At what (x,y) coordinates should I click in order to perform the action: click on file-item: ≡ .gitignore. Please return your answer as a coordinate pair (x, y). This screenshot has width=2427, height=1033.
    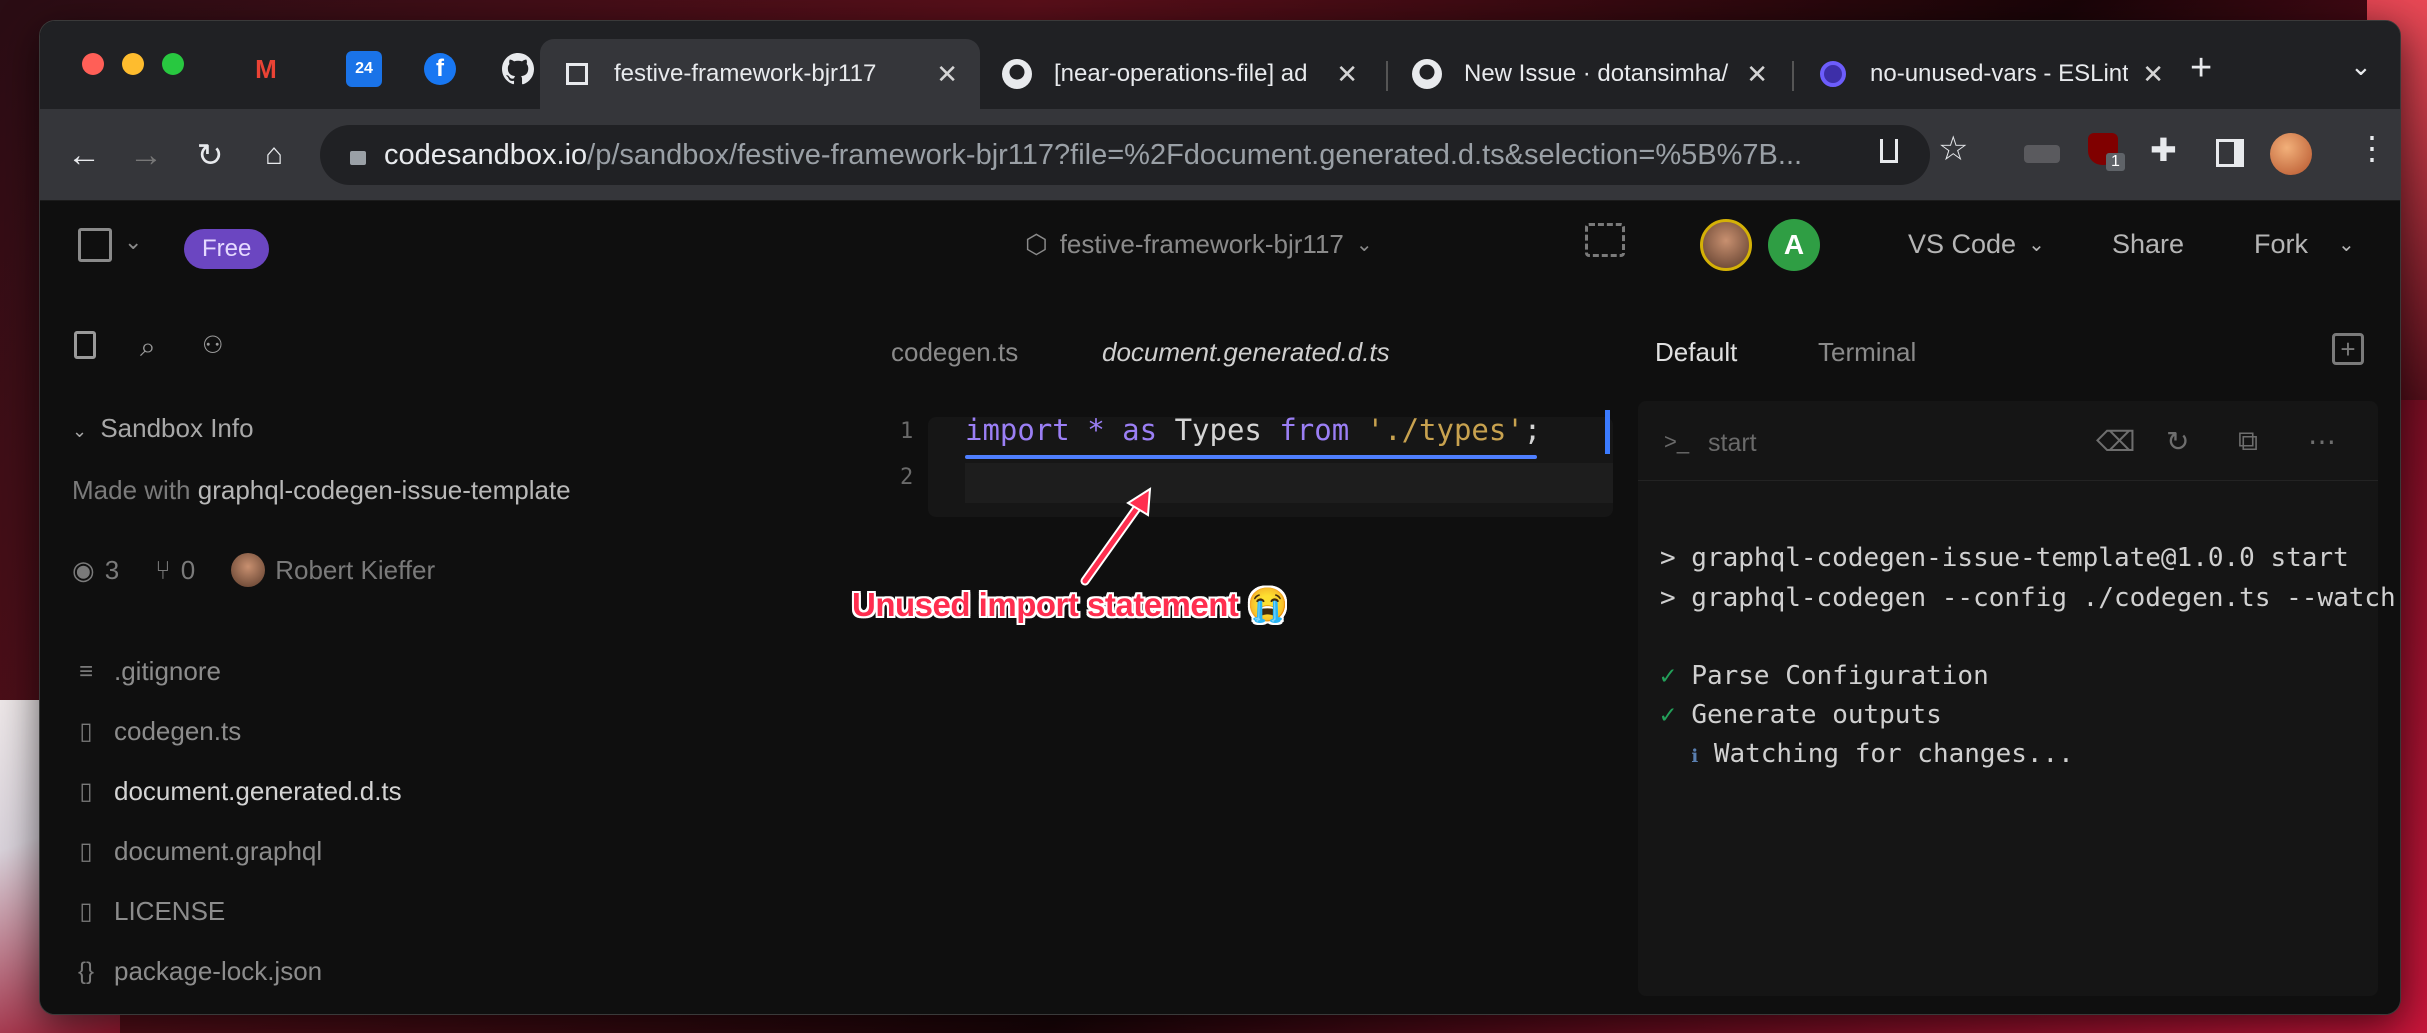
    Looking at the image, I should click on (146, 671).